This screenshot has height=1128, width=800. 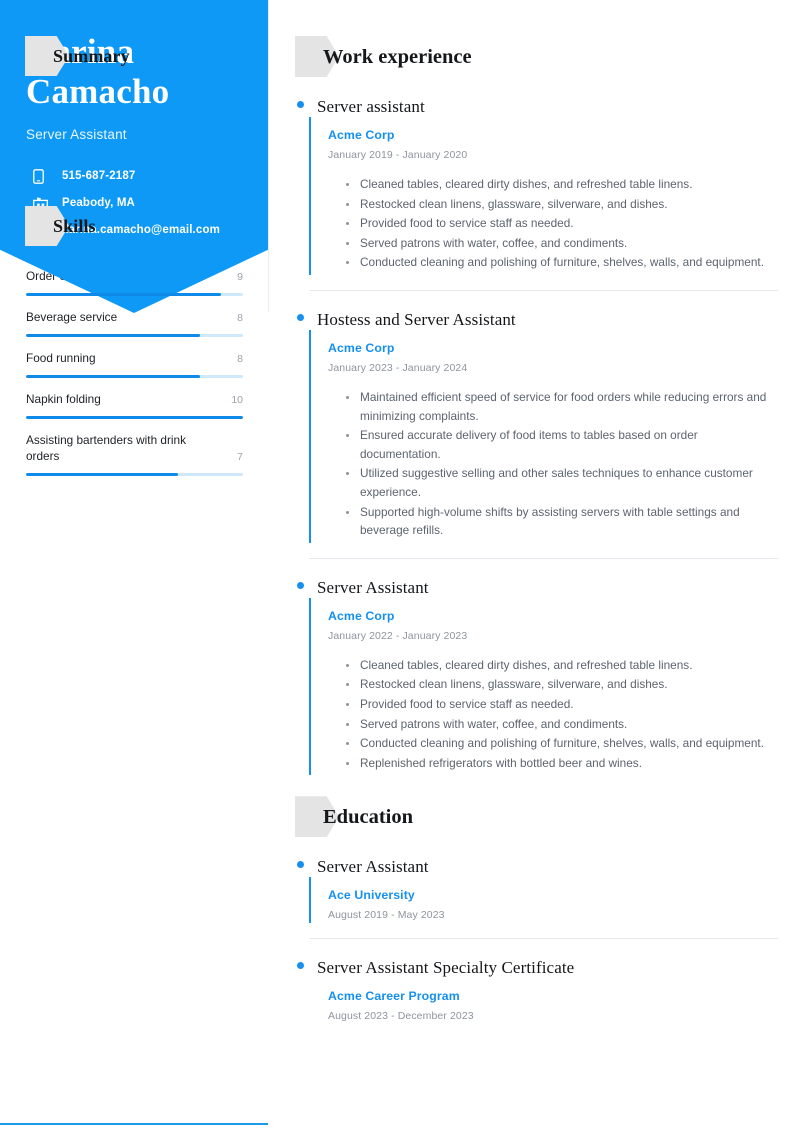 What do you see at coordinates (368, 816) in the screenshot?
I see `education-heading-label: Education` at bounding box center [368, 816].